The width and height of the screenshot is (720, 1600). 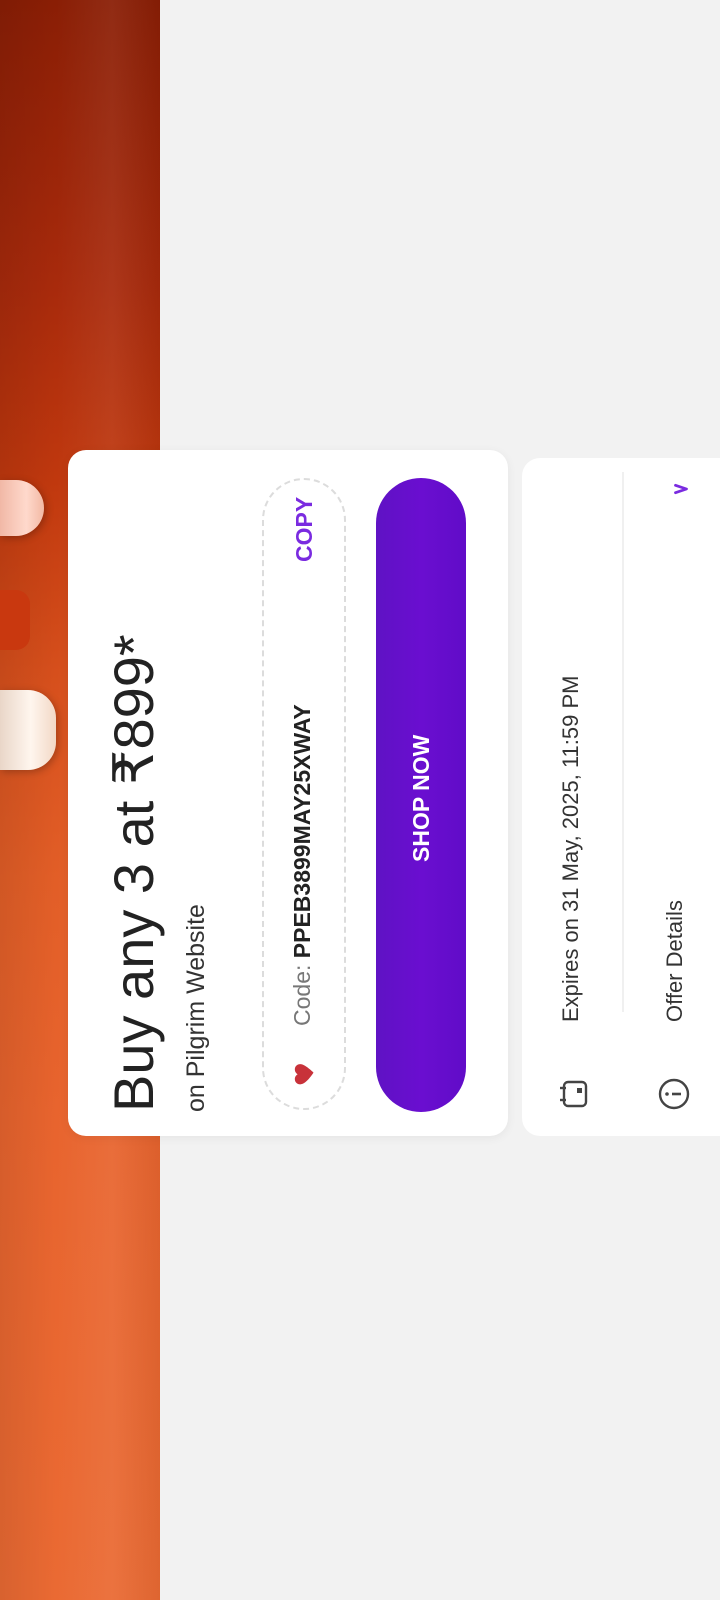 What do you see at coordinates (133, 873) in the screenshot?
I see `offer-title: Buy any 3 at ₹899*` at bounding box center [133, 873].